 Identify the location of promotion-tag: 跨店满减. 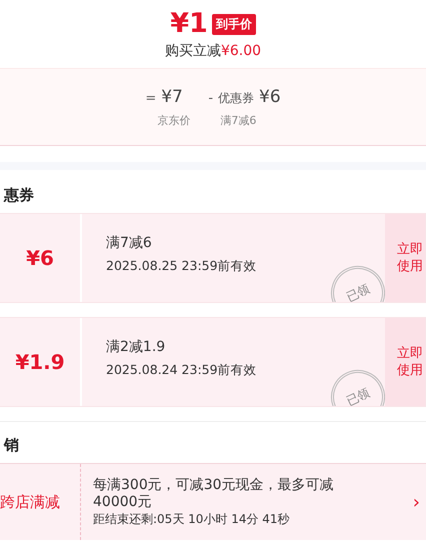
(40, 502).